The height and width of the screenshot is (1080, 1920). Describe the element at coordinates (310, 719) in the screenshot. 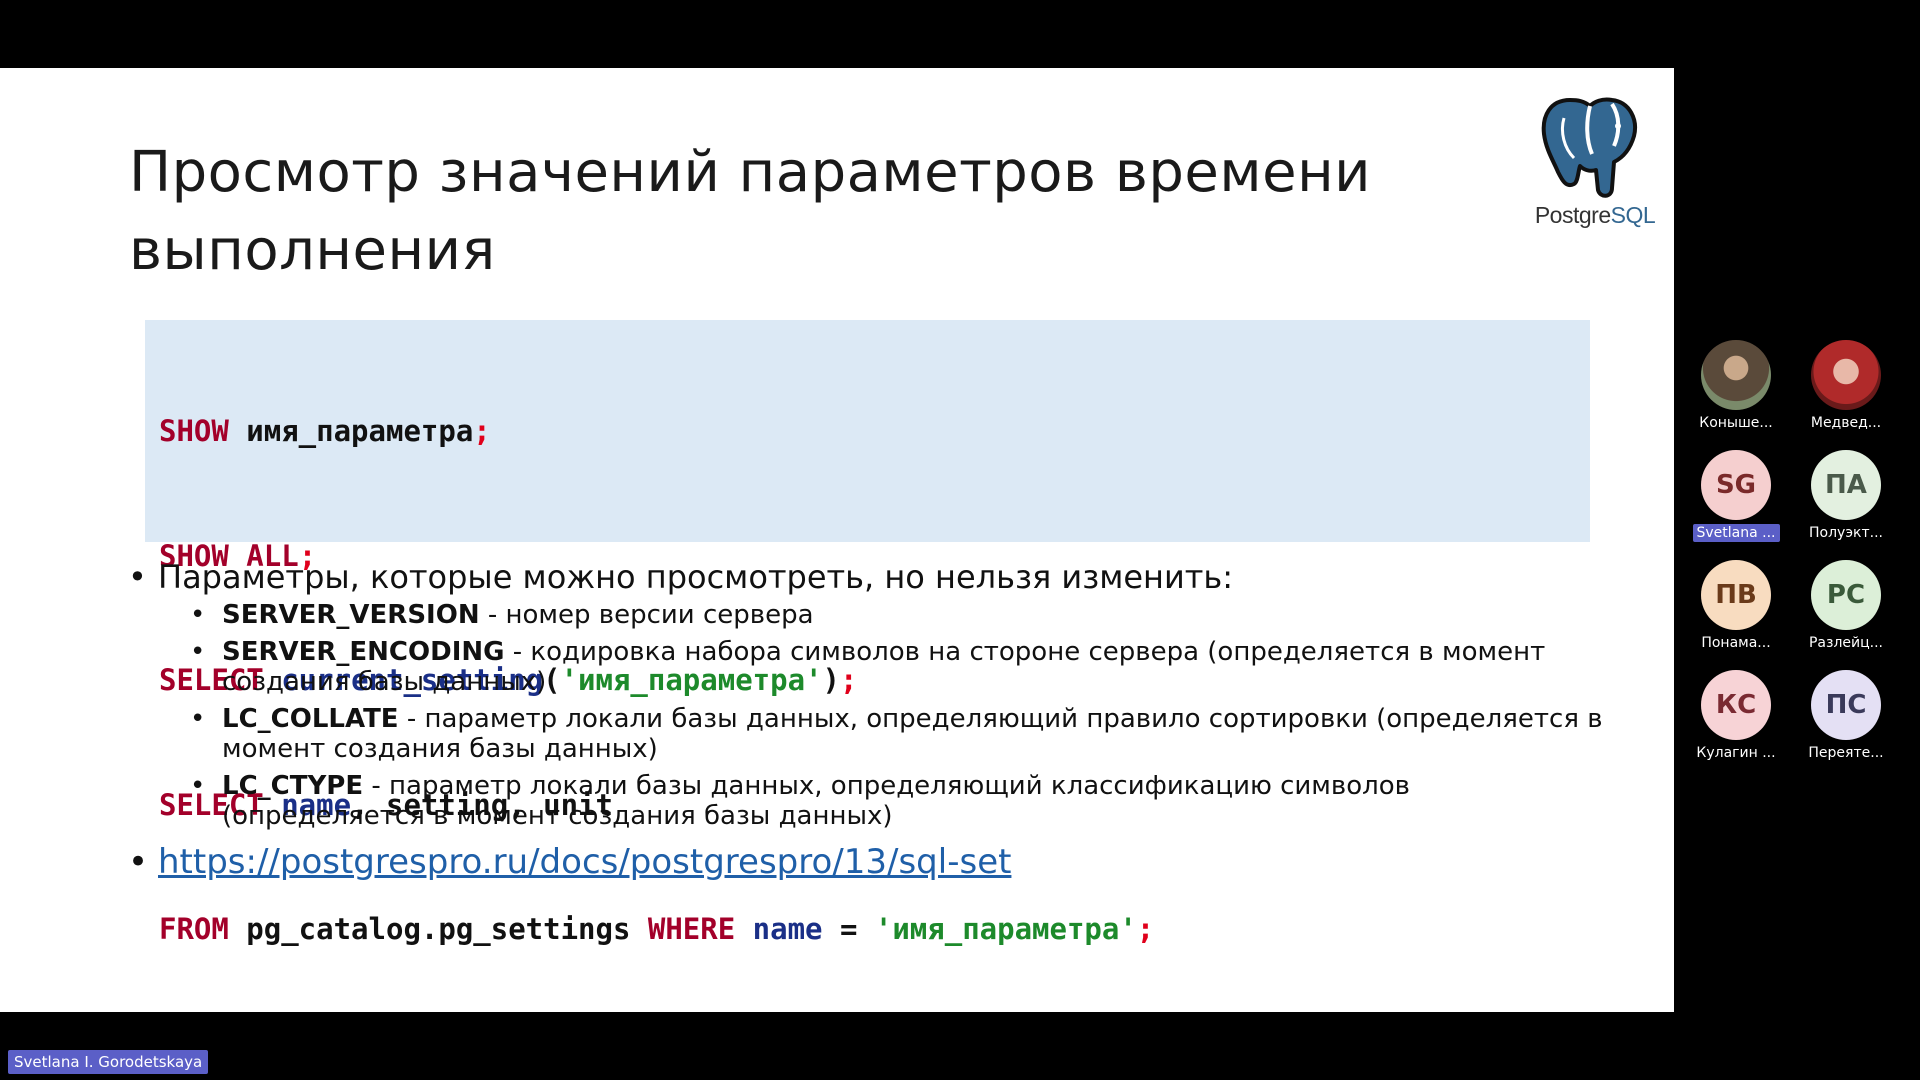

I see `param-term: LC_COLLATE` at that location.